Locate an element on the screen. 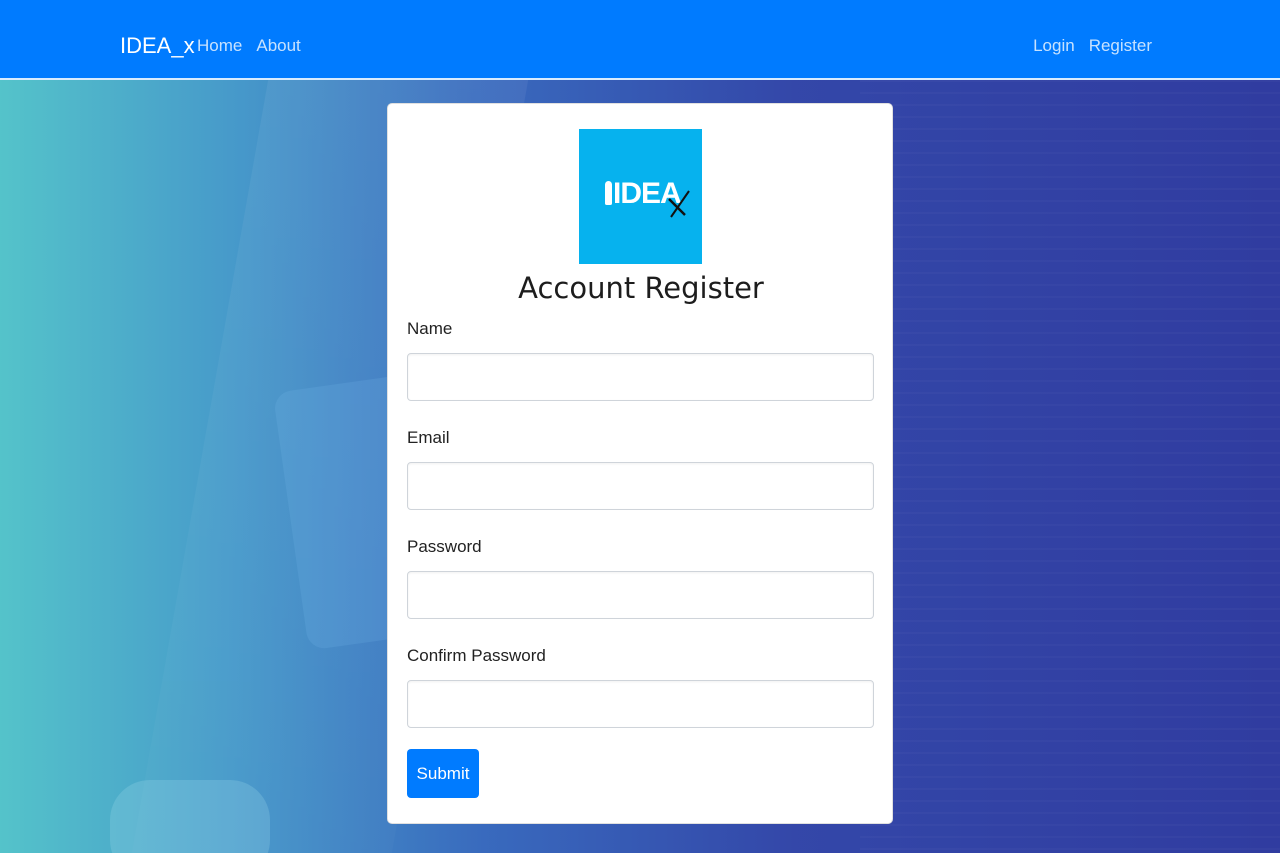 This screenshot has width=1280, height=853. nav-left-links: Home About is located at coordinates (249, 46).